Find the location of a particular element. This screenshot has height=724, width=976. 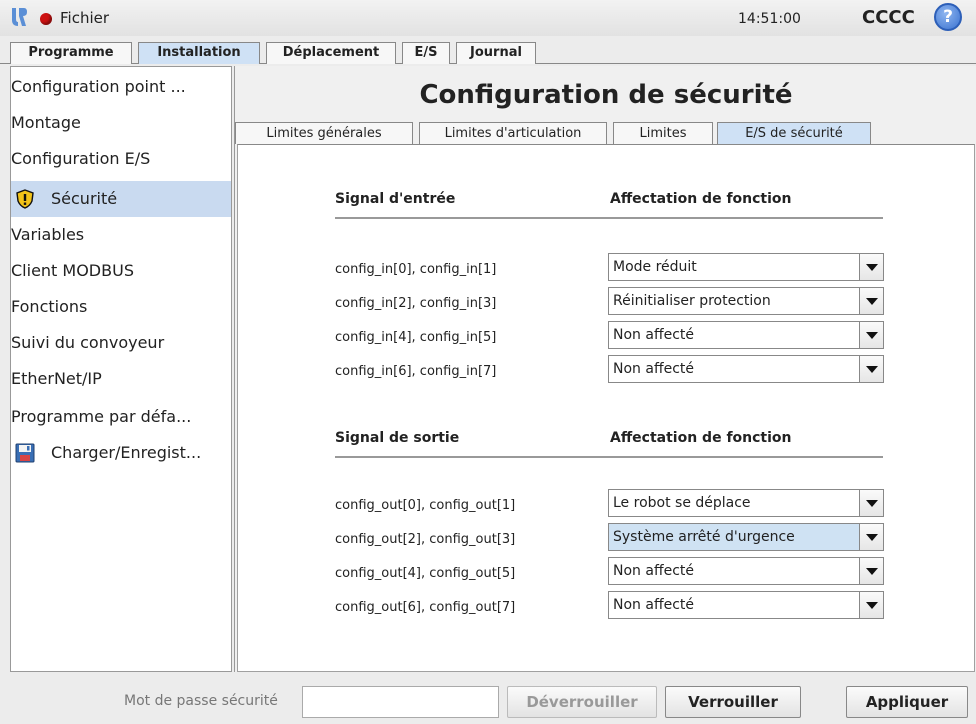

sidebar-item-label: Suivi du convoyeur is located at coordinates (88, 342).